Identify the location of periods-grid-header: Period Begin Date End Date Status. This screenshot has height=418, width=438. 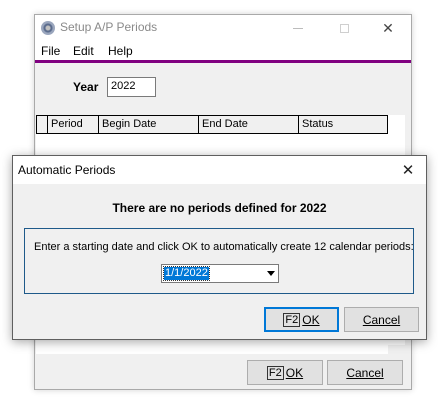
(212, 124).